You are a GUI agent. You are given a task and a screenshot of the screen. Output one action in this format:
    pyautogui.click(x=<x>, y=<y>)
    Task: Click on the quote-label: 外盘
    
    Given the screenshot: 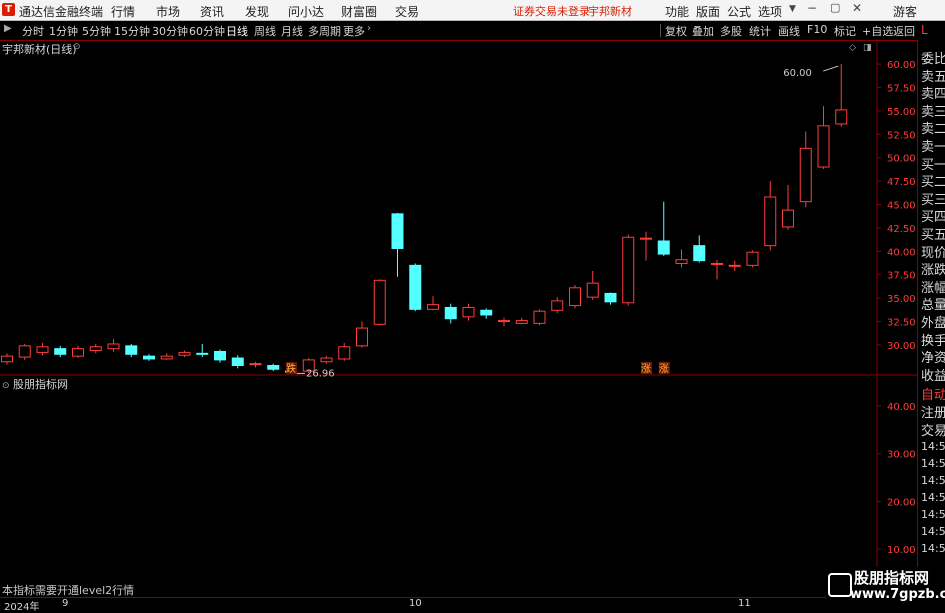 What is the action you would take?
    pyautogui.click(x=933, y=323)
    